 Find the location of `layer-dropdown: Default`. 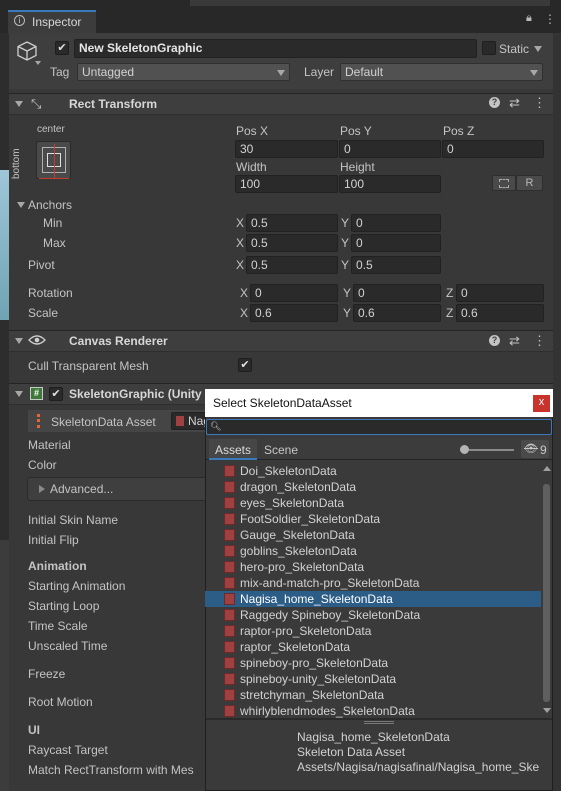

layer-dropdown: Default is located at coordinates (441, 72).